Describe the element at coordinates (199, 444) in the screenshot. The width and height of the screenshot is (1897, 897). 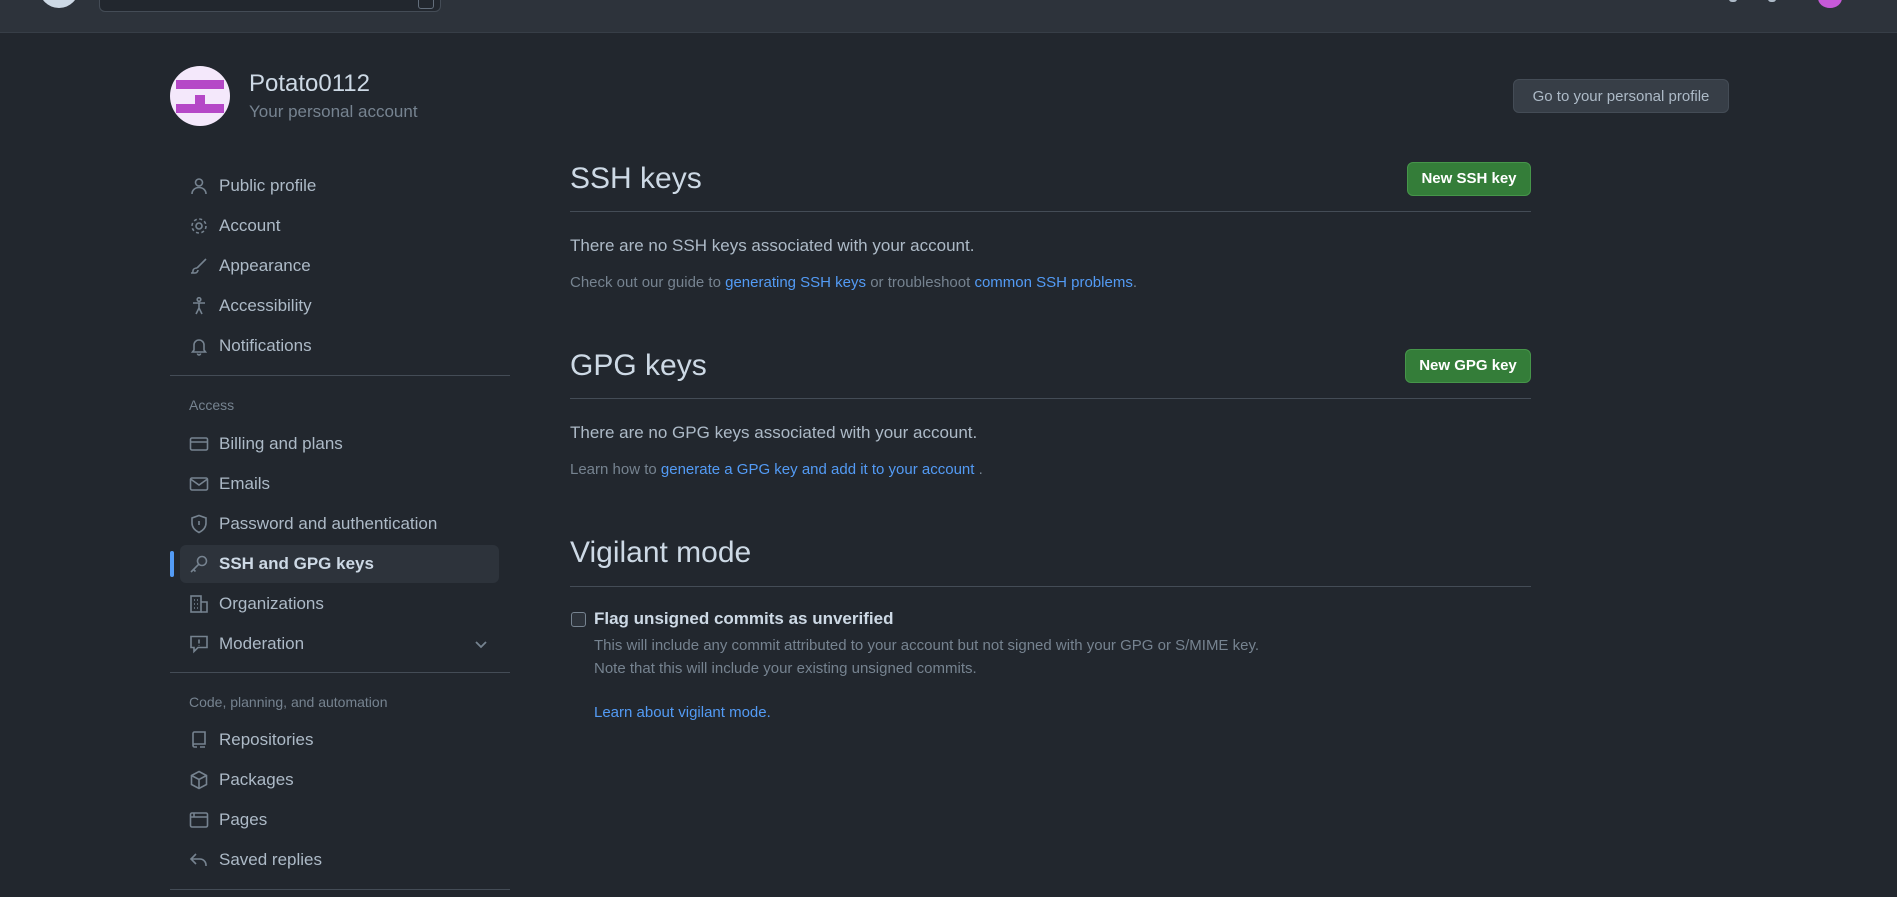
I see `credit-card-icon` at that location.